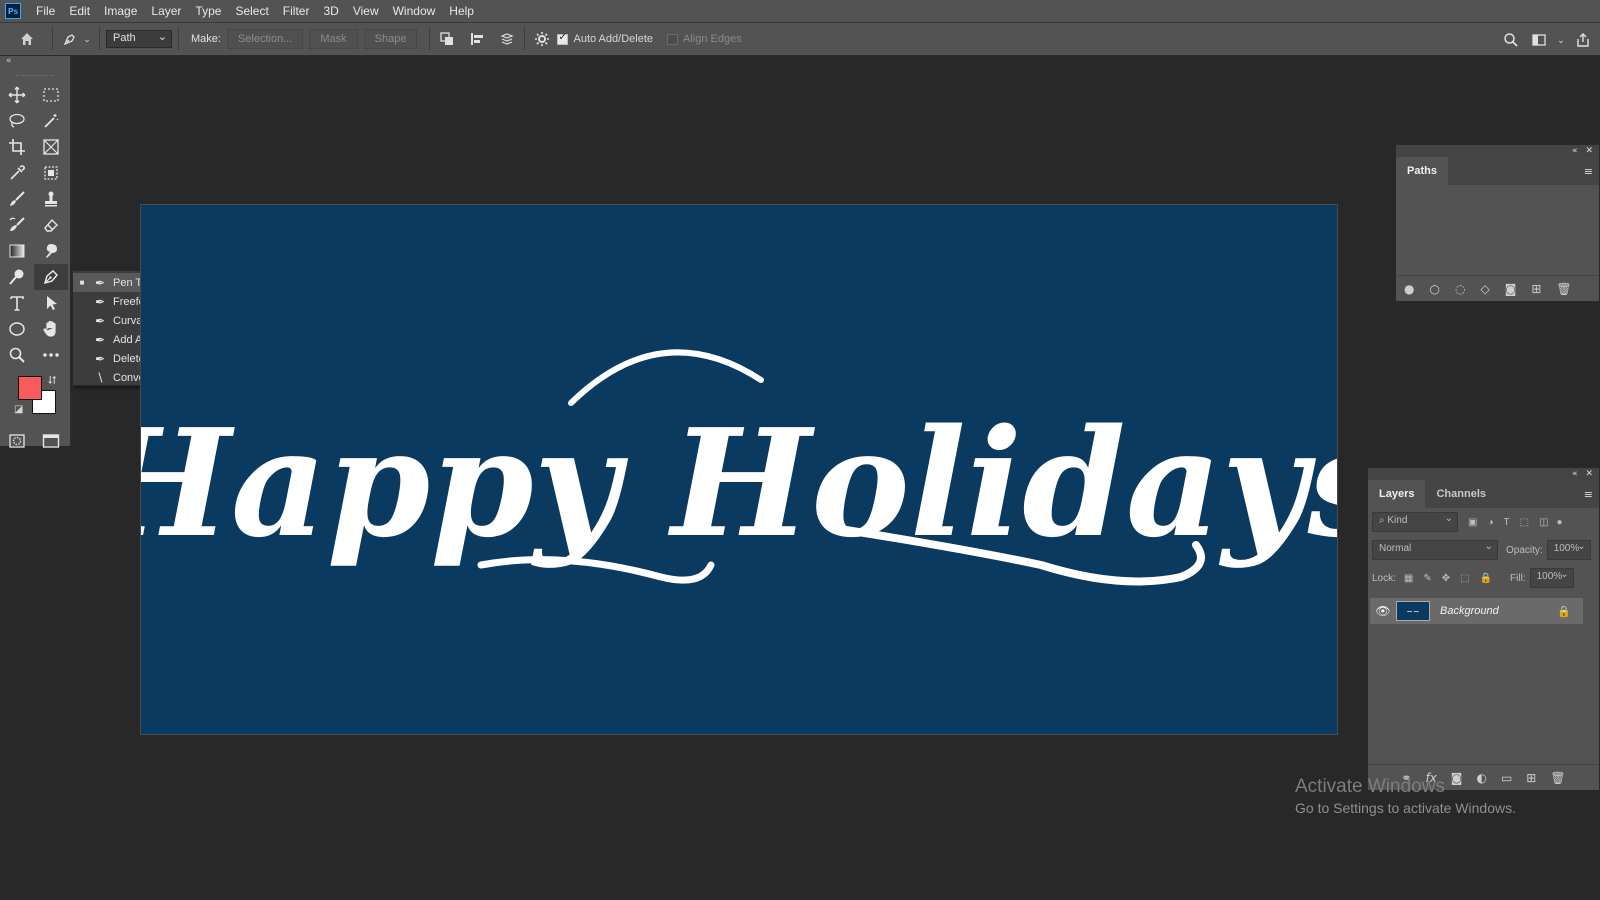 This screenshot has height=900, width=1600. Describe the element at coordinates (563, 38) in the screenshot. I see `checkbox-checked` at that location.